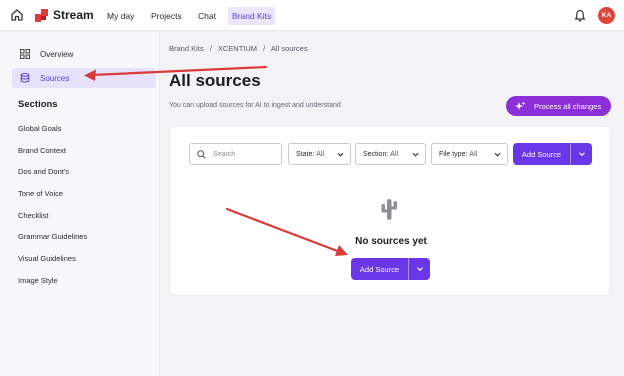 The width and height of the screenshot is (624, 376). What do you see at coordinates (453, 154) in the screenshot?
I see `file-type-filter-label: File type:` at bounding box center [453, 154].